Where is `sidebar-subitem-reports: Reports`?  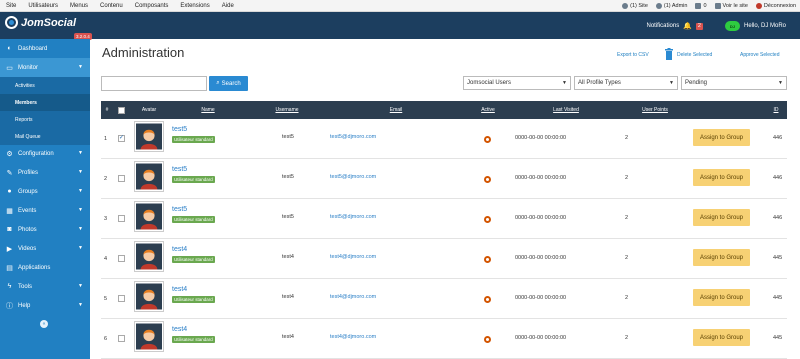
sidebar-subitem-reports: Reports is located at coordinates (45, 119).